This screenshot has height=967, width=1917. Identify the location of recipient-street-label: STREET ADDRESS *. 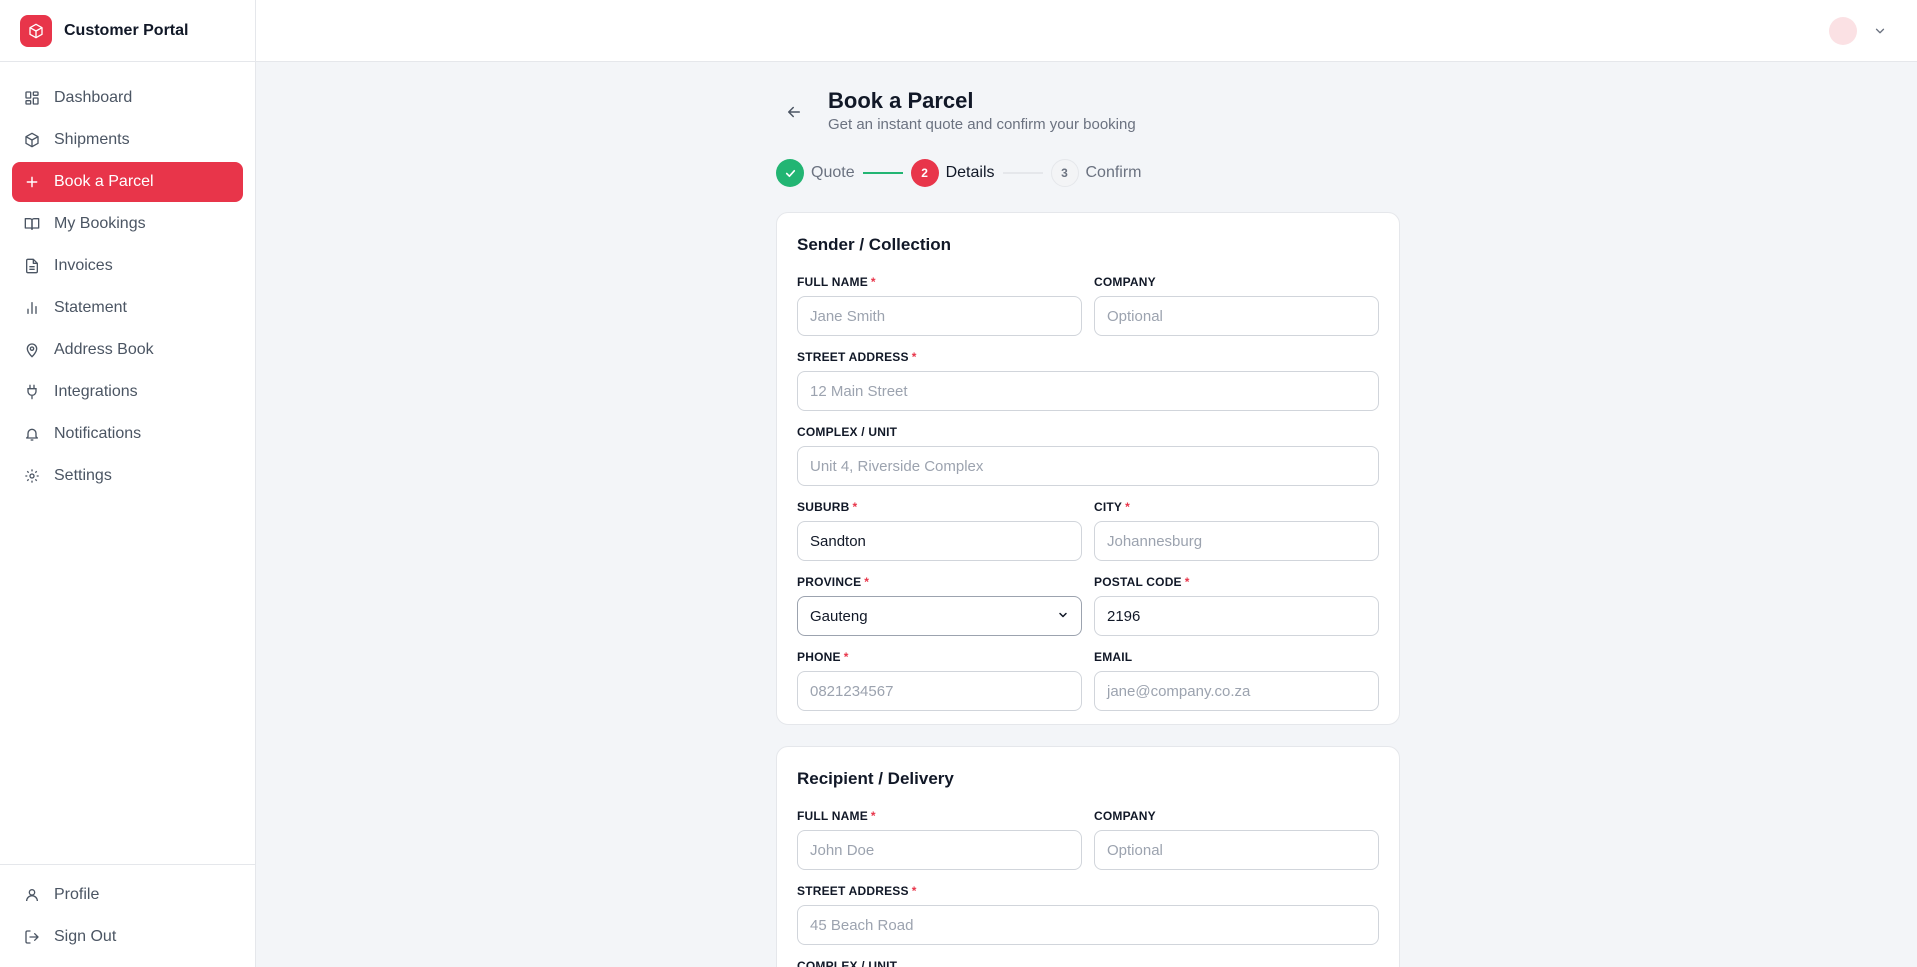
(857, 891).